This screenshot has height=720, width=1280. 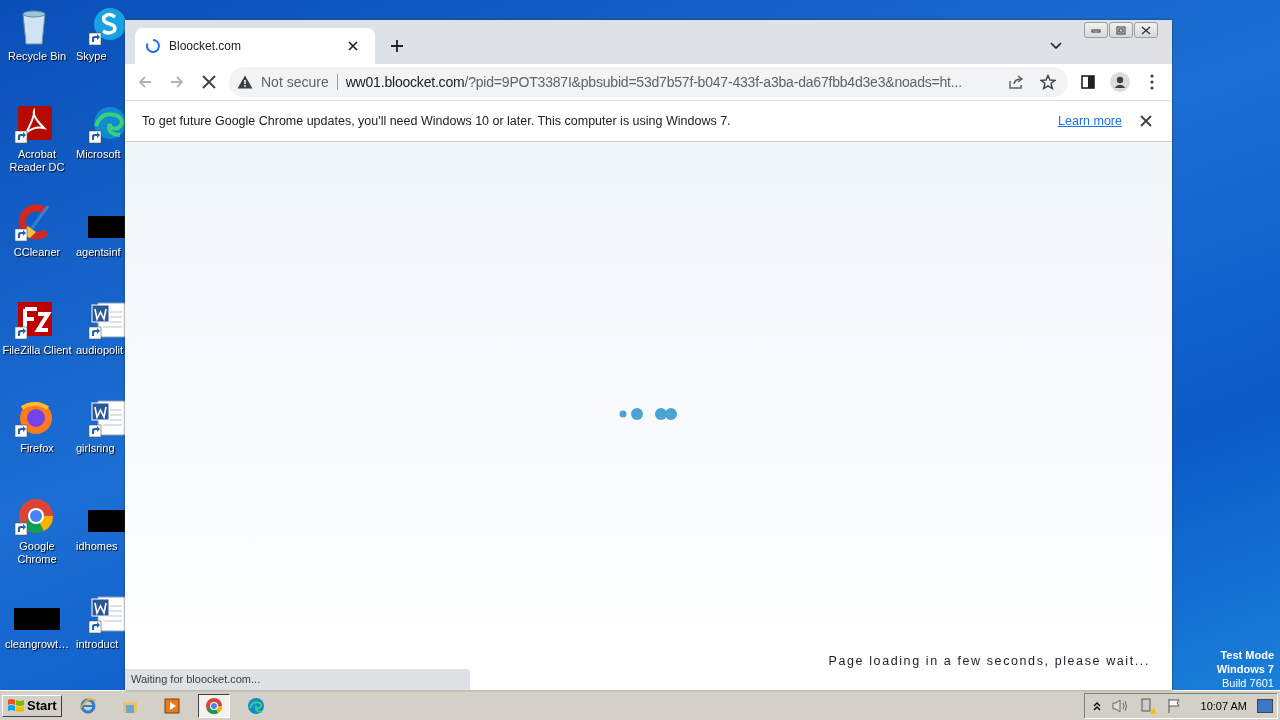 What do you see at coordinates (16, 705) in the screenshot?
I see `windows-logo` at bounding box center [16, 705].